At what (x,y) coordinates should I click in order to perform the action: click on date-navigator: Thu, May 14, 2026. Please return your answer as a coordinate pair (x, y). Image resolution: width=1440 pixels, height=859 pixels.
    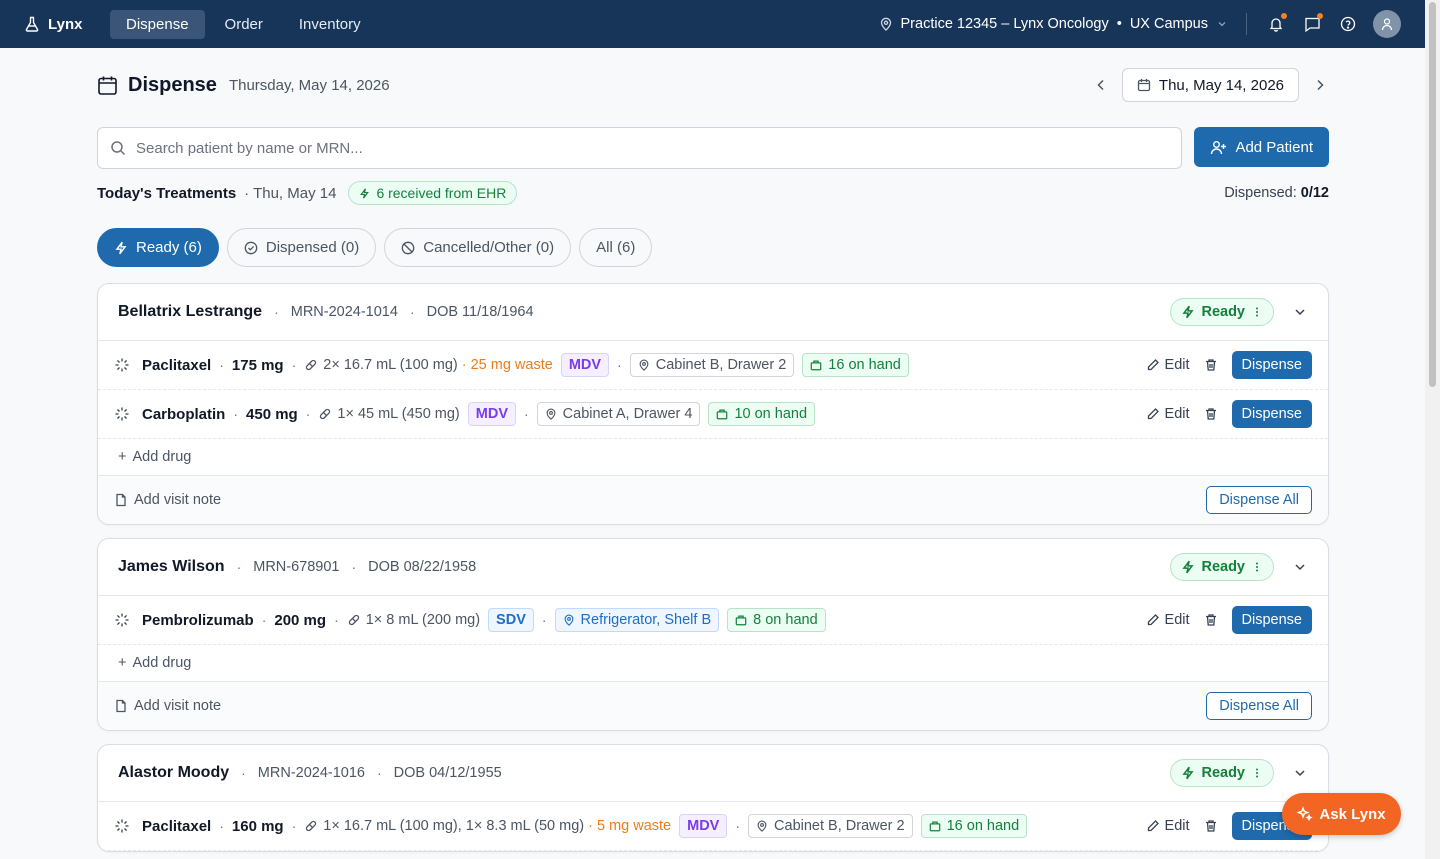
    Looking at the image, I should click on (1210, 85).